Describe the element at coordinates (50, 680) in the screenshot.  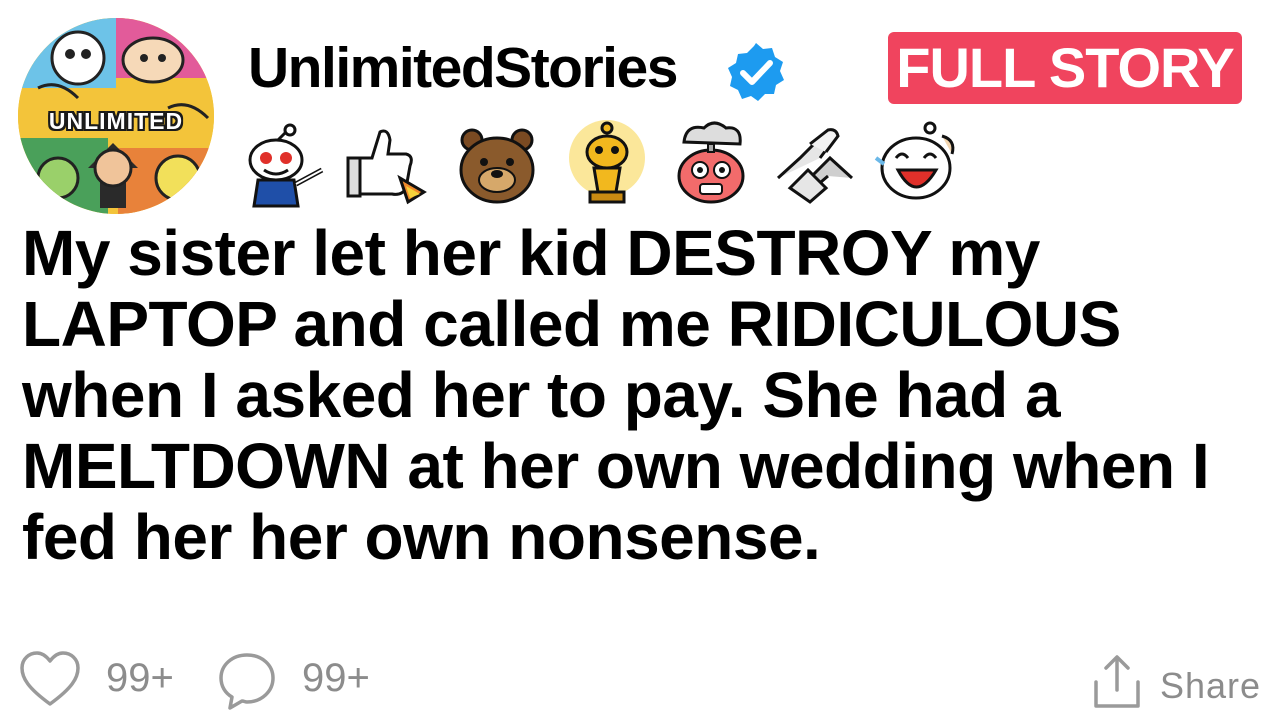
I see `heart-icon` at that location.